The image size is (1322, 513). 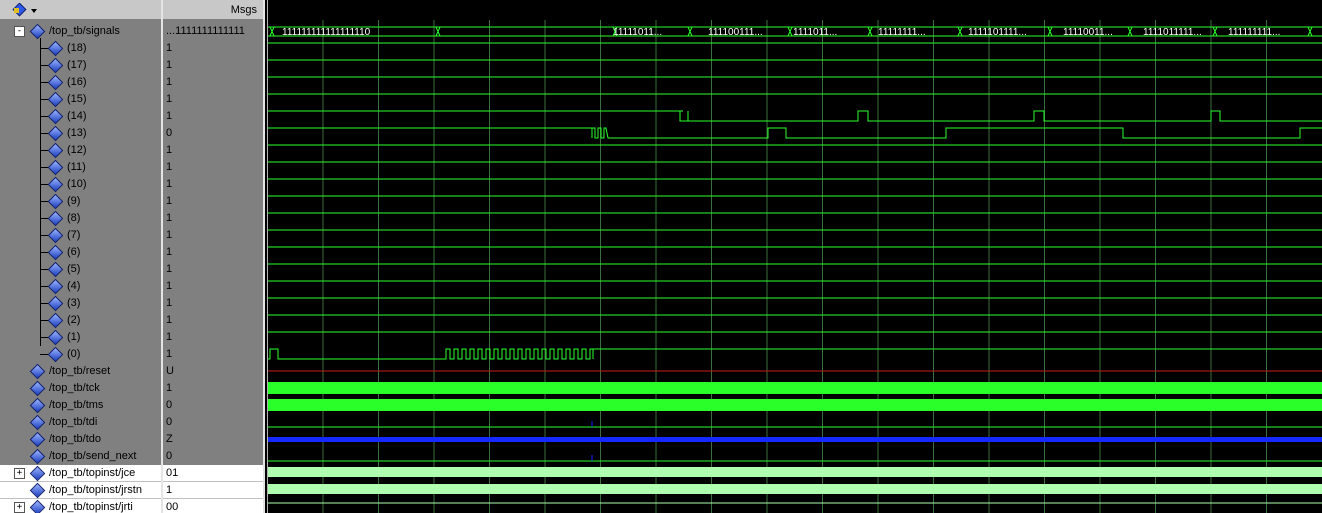 What do you see at coordinates (73, 269) in the screenshot?
I see `signal-name: (5)` at bounding box center [73, 269].